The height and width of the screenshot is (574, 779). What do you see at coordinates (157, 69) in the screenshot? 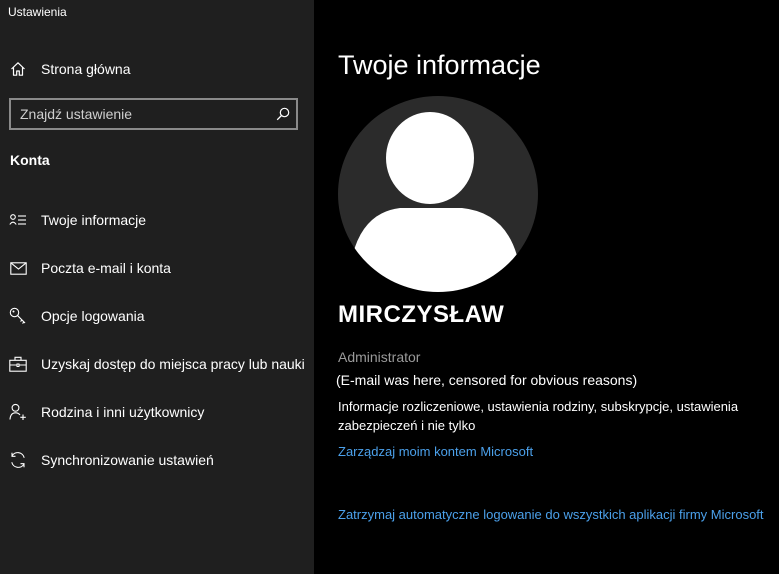
I see `sidebar-item-home: Strona główna` at bounding box center [157, 69].